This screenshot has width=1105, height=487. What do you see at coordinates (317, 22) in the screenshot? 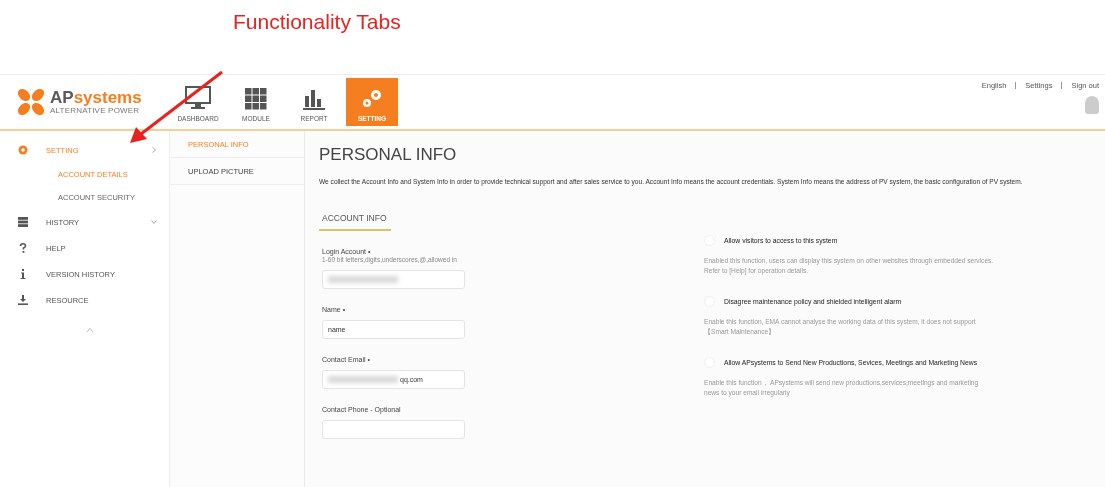
I see `annotation-label: Functionality Tabs` at bounding box center [317, 22].